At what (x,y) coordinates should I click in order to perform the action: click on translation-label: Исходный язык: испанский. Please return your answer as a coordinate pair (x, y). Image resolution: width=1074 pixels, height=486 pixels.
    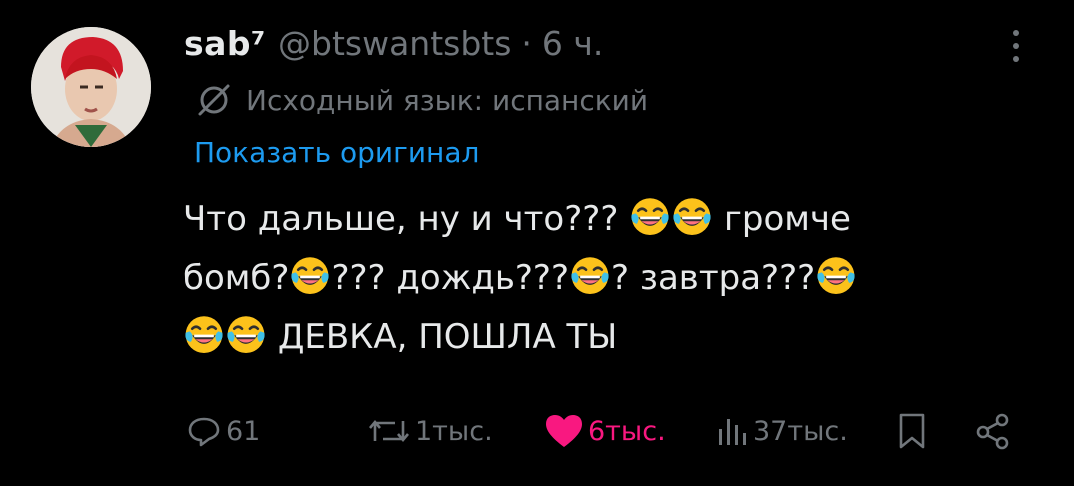
    Looking at the image, I should click on (447, 100).